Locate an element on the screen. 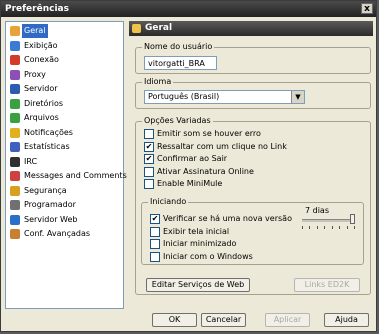 Image resolution: width=379 pixels, height=334 pixels. sidebar-item-label: Servidor is located at coordinates (41, 88).